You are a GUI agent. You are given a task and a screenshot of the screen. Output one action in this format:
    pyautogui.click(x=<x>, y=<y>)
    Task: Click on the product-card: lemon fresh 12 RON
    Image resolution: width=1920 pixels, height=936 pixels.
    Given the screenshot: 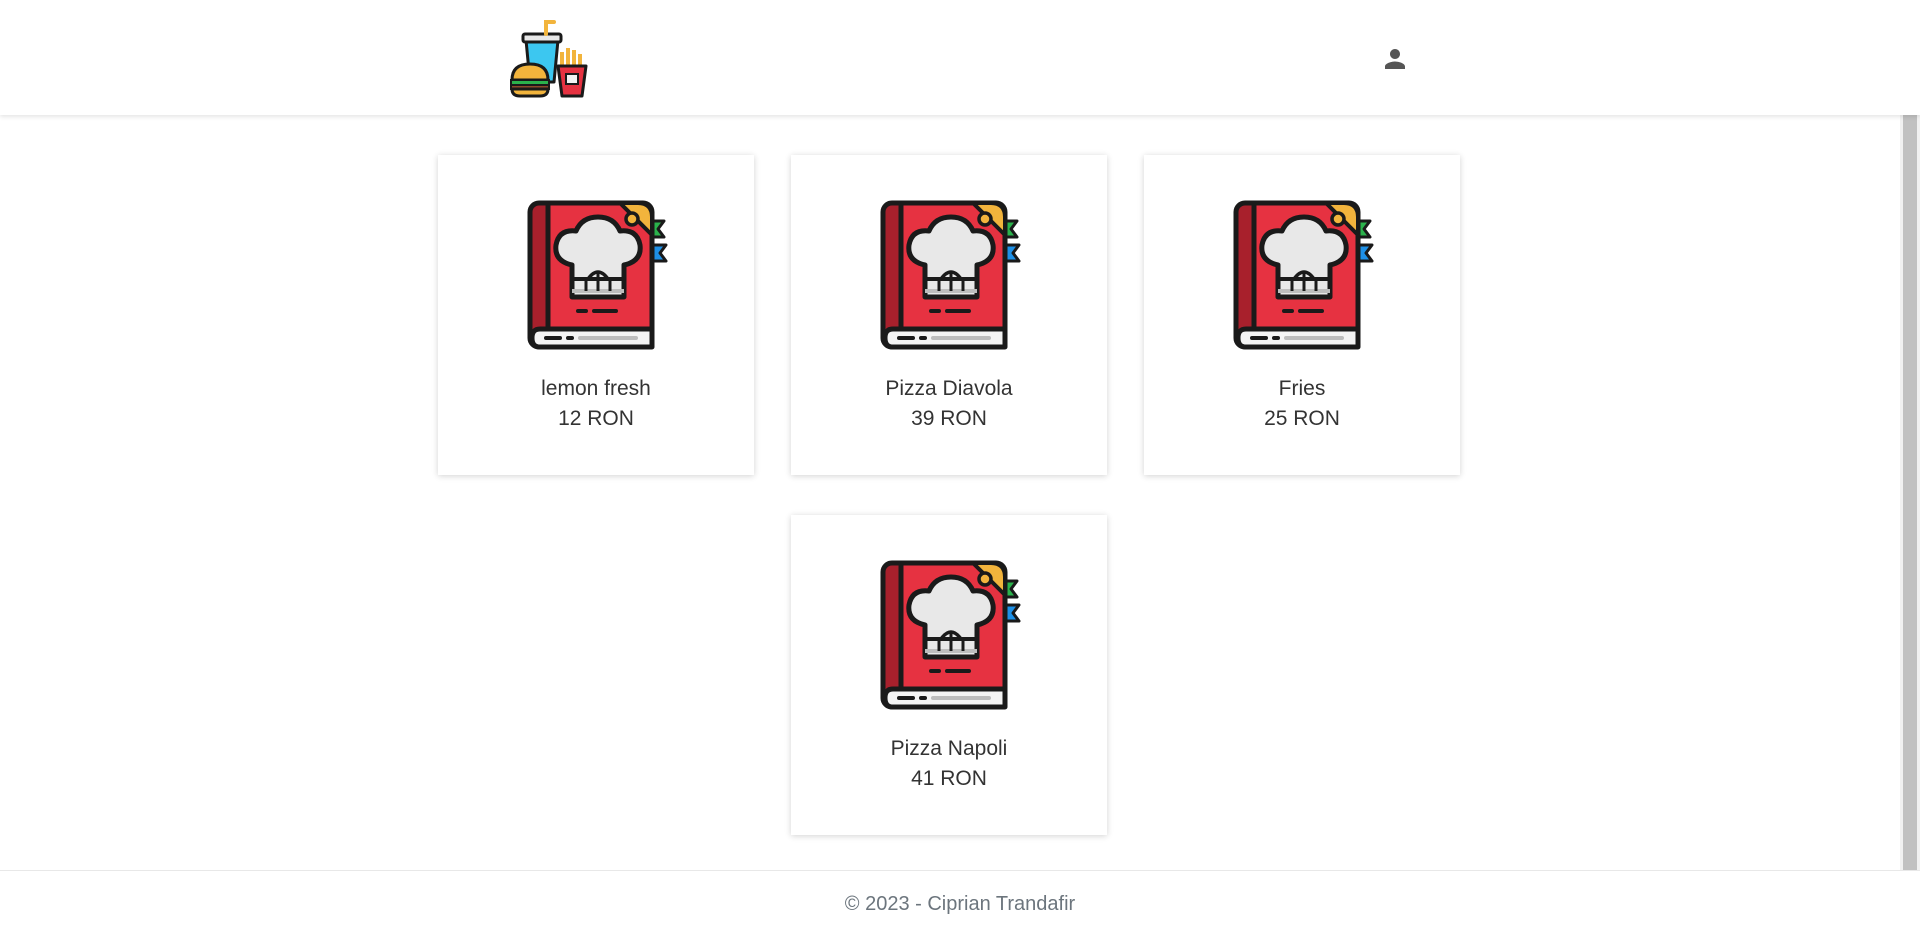 What is the action you would take?
    pyautogui.click(x=596, y=315)
    